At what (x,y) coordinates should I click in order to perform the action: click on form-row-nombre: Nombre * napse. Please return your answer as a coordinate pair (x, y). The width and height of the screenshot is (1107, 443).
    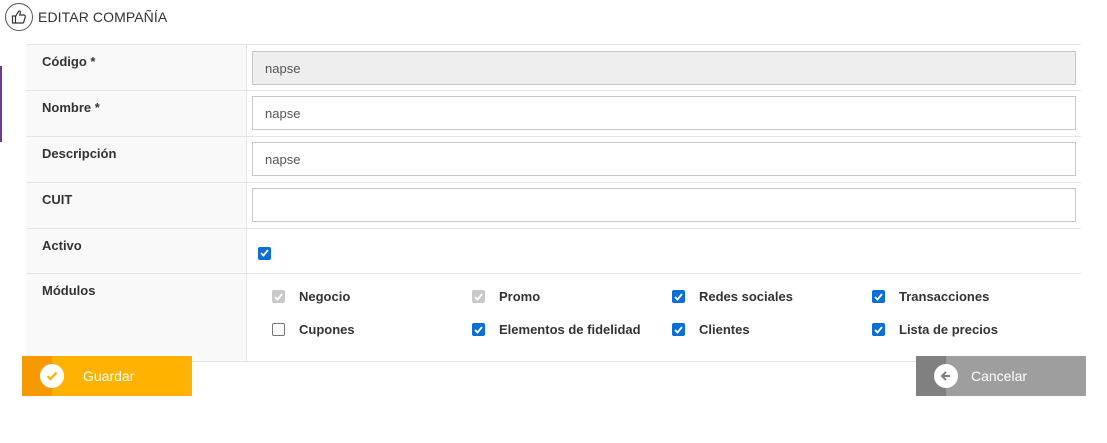
    Looking at the image, I should click on (553, 114).